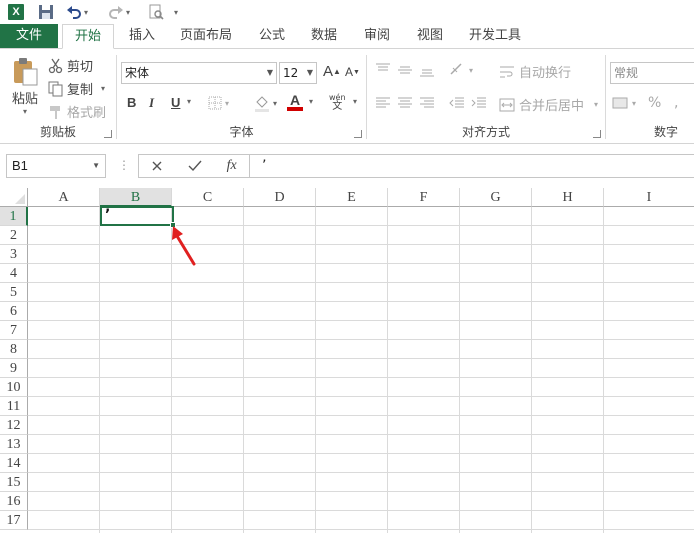  What do you see at coordinates (188, 101) in the screenshot?
I see `underline-dropdown-icon: ▾` at bounding box center [188, 101].